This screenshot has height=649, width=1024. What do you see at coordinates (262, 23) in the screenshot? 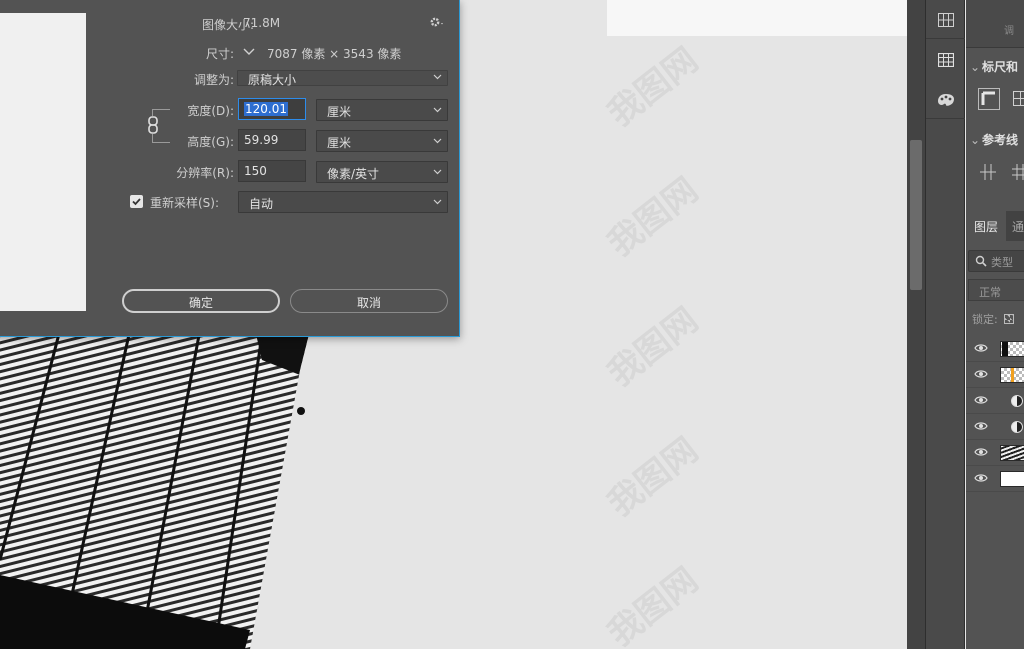
I see `image-size-value: 71.8M` at bounding box center [262, 23].